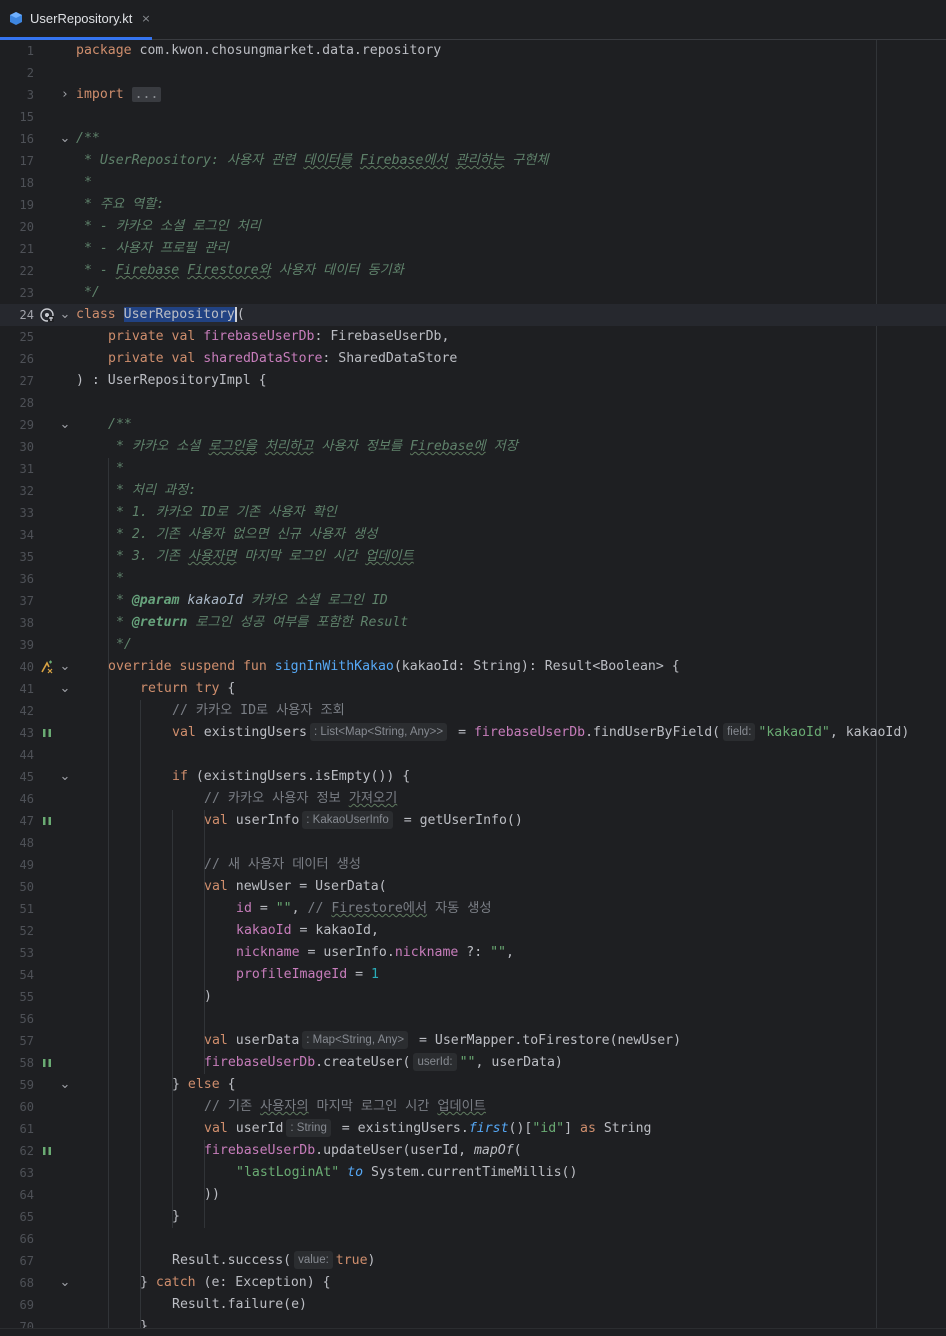 The width and height of the screenshot is (946, 1336). What do you see at coordinates (76, 20) in the screenshot?
I see `tab-userrepository-kt: UserRepository.kt ×` at bounding box center [76, 20].